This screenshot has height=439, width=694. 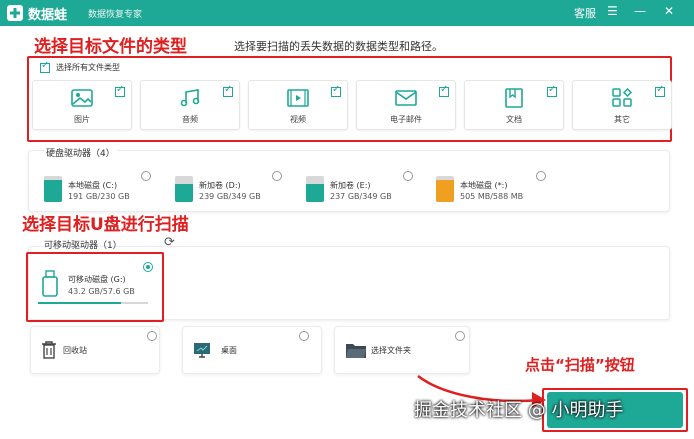 What do you see at coordinates (190, 119) in the screenshot?
I see `type-label: 音频` at bounding box center [190, 119].